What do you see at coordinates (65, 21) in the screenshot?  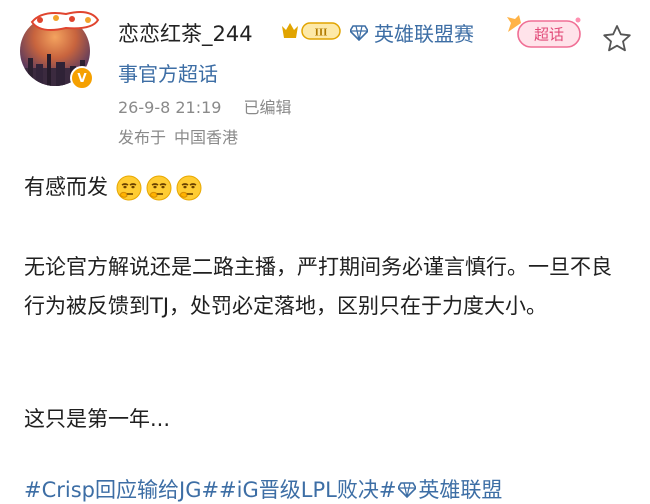 I see `avatar-pendant-icon` at bounding box center [65, 21].